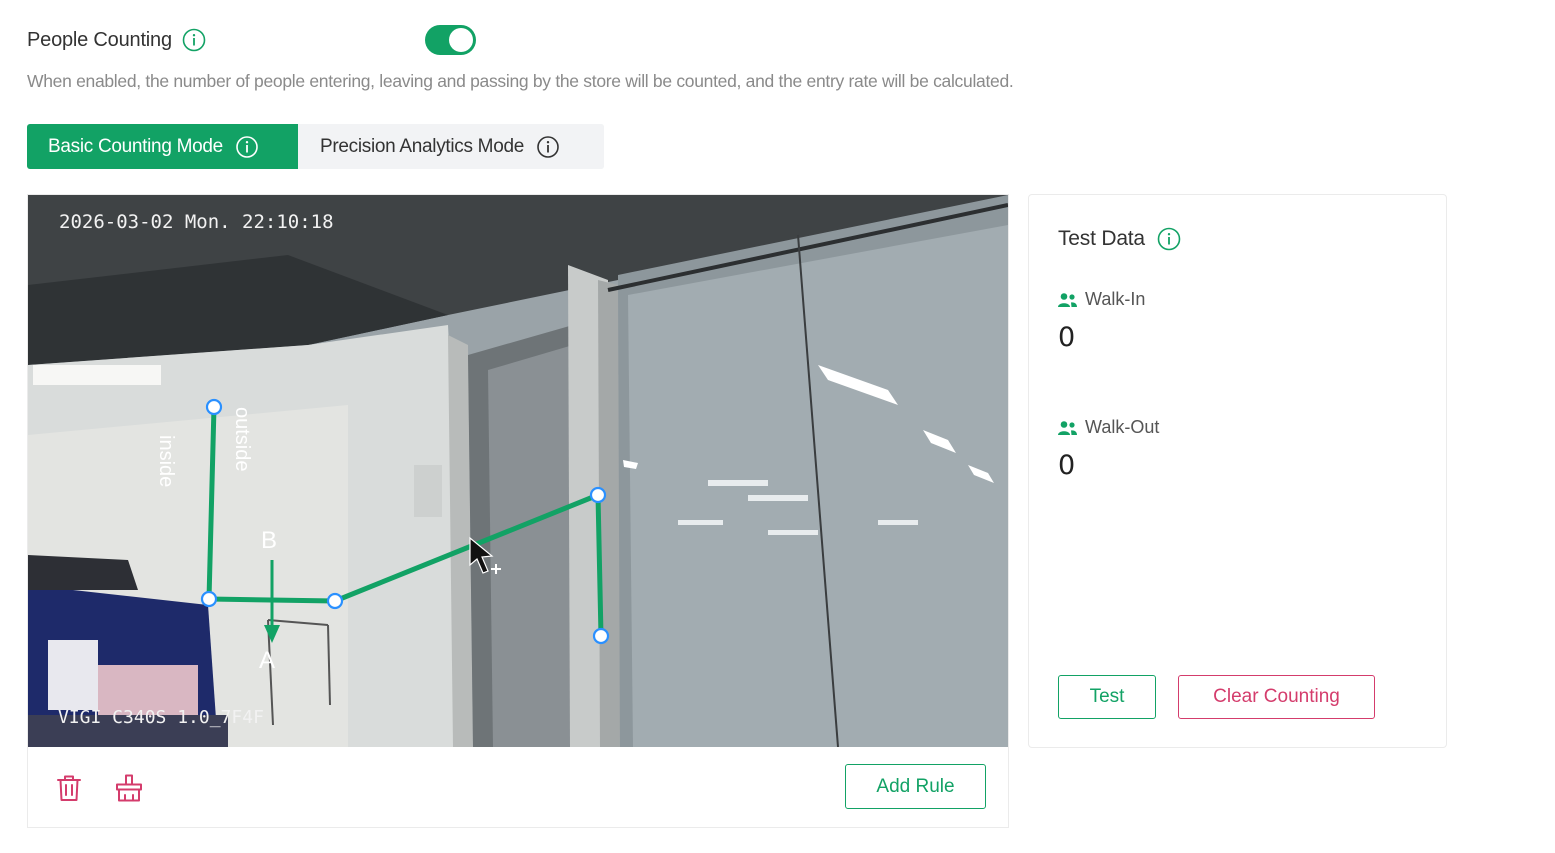 This screenshot has width=1555, height=853. I want to click on walk-out-metric: Walk-Out 0, so click(1108, 449).